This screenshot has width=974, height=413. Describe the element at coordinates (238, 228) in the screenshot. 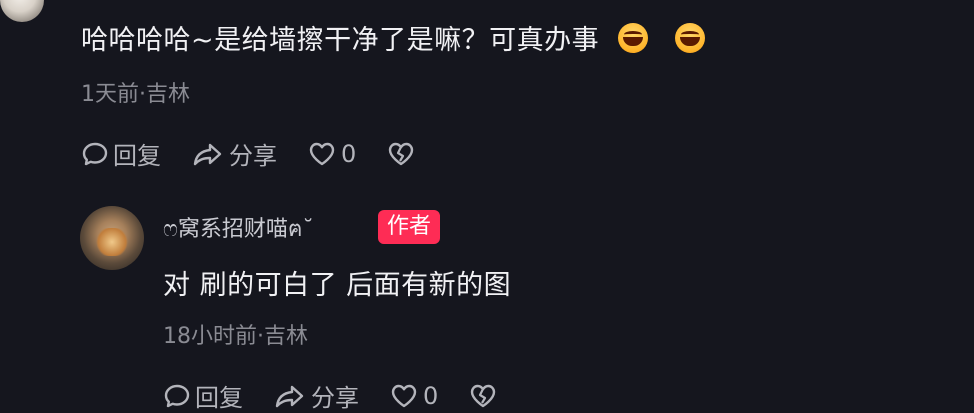

I see `reply-username: ෆ窝系招财喵ฅ˘` at that location.